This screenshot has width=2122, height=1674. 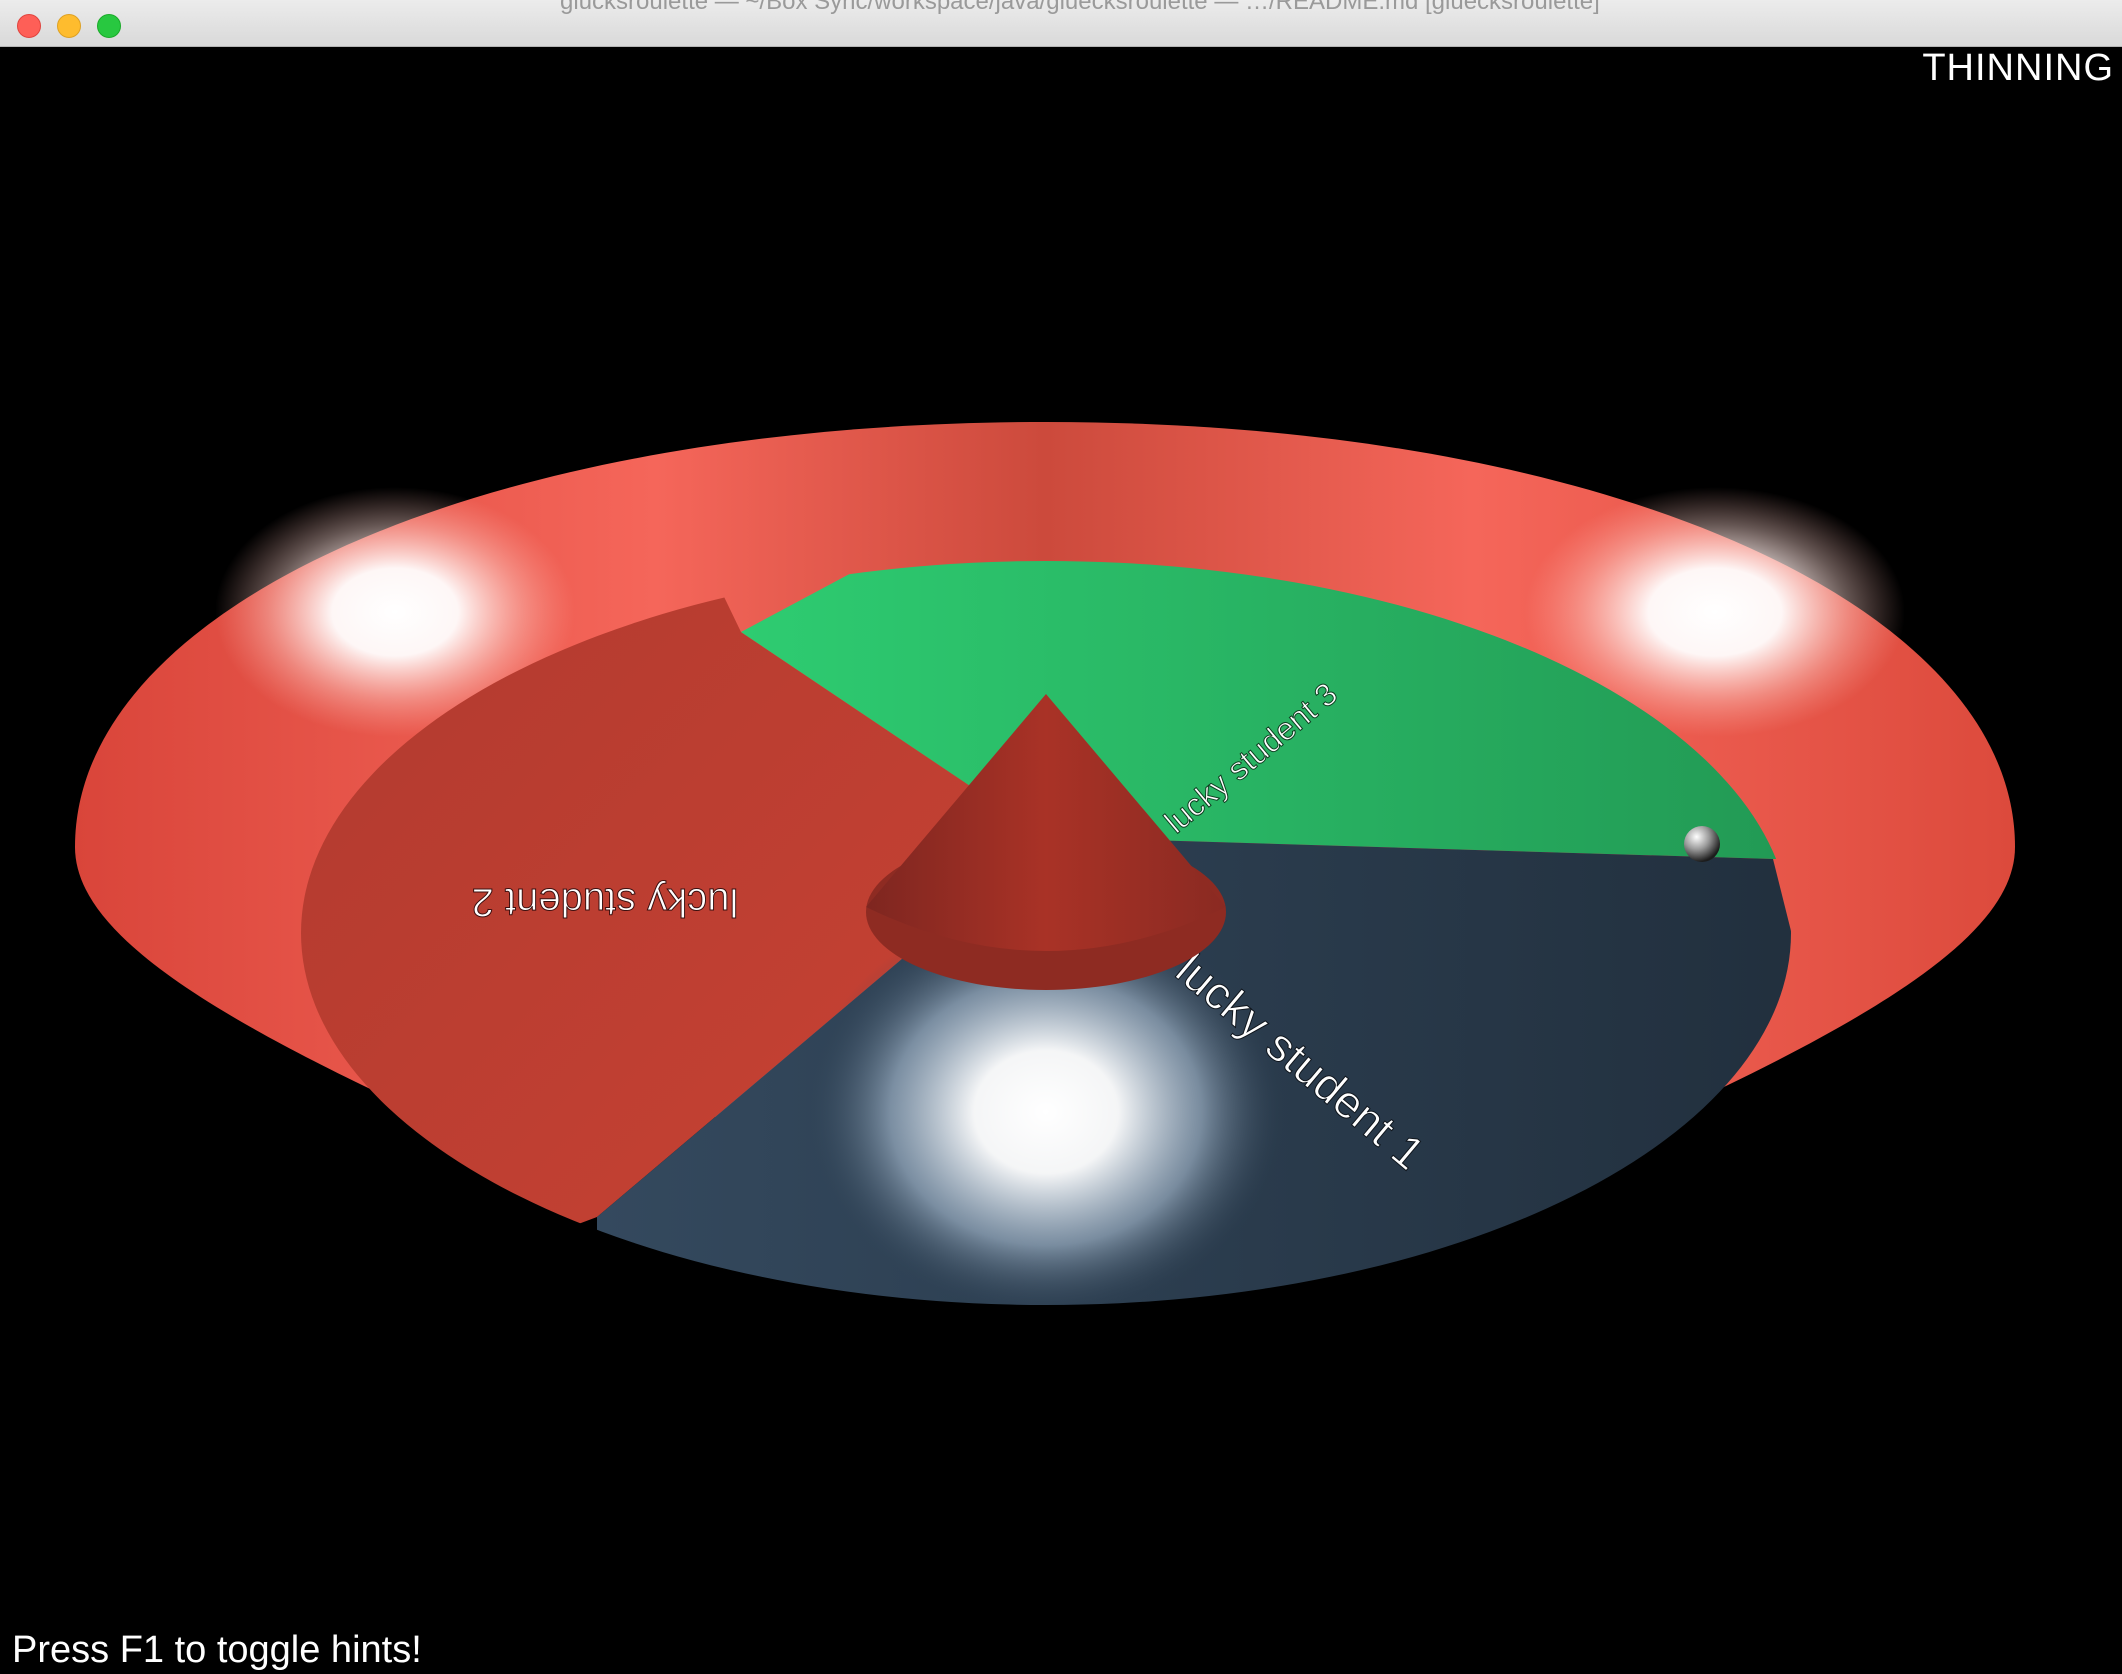 What do you see at coordinates (2018, 68) in the screenshot?
I see `mode-indicator: THINNING` at bounding box center [2018, 68].